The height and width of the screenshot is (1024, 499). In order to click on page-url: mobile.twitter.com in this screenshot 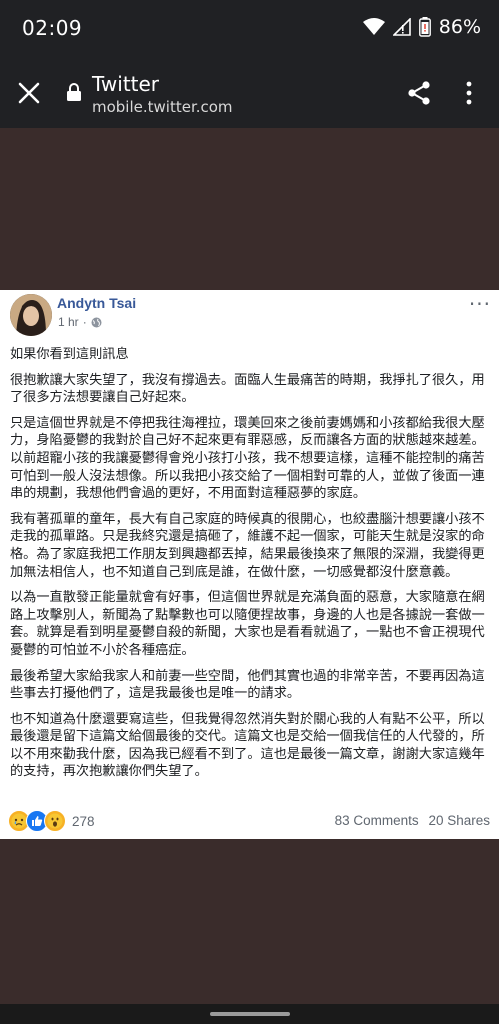, I will do `click(162, 107)`.